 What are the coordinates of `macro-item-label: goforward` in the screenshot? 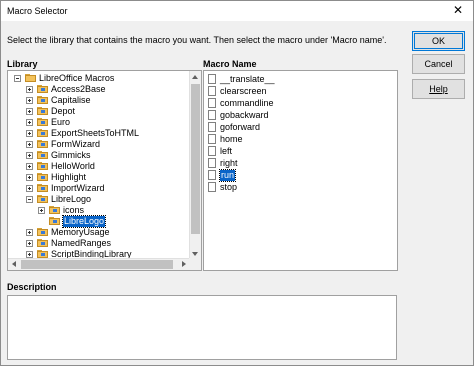 It's located at (240, 127).